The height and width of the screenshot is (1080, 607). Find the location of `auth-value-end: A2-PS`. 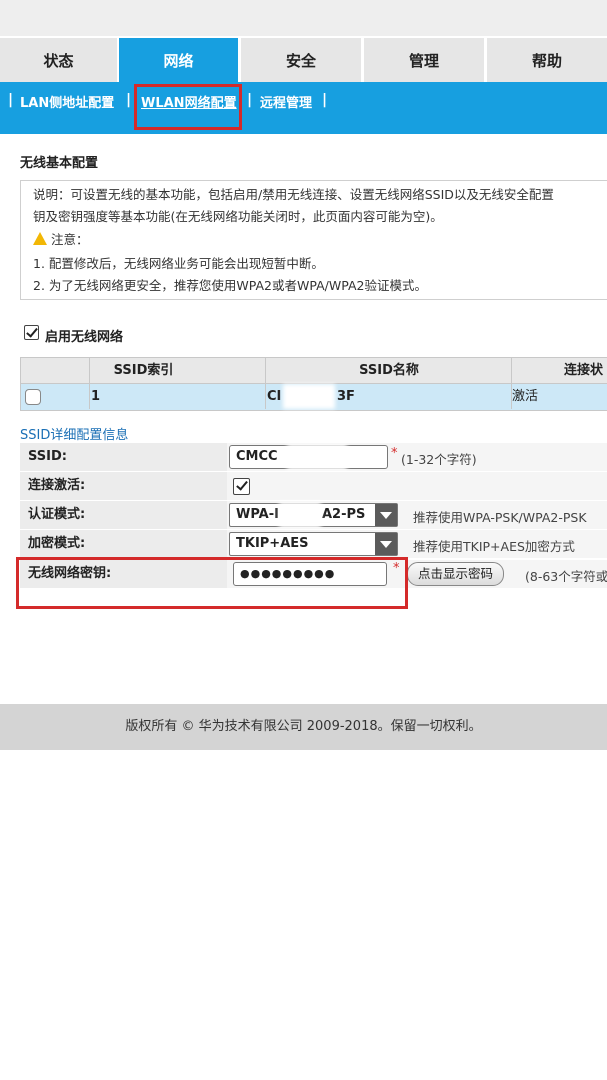

auth-value-end: A2-PS is located at coordinates (344, 514).